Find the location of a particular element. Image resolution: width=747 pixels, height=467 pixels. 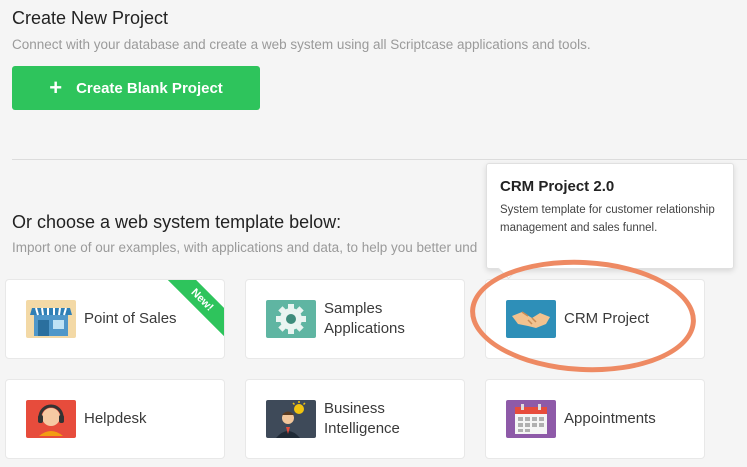

tooltip-title: CRM Project 2.0 is located at coordinates (557, 186).